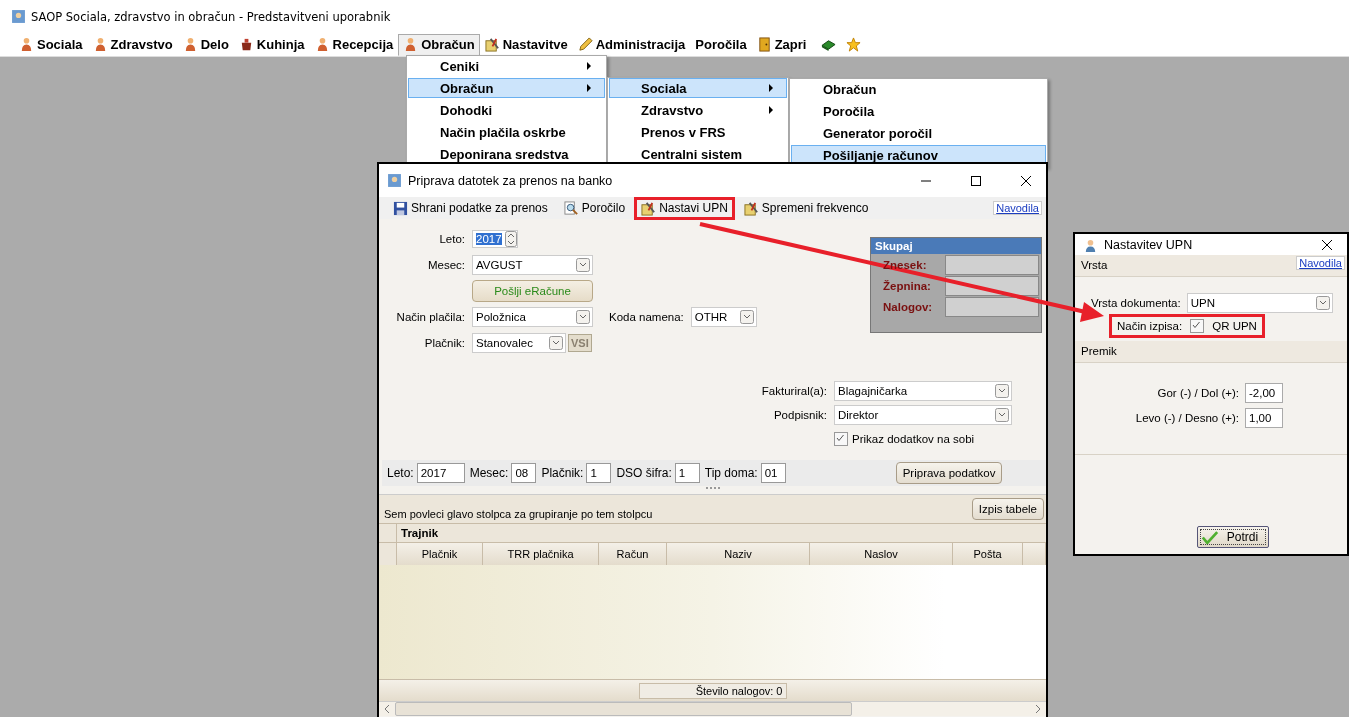 This screenshot has width=1349, height=717. What do you see at coordinates (532, 291) in the screenshot?
I see `send-button: Pošlji eRačune` at bounding box center [532, 291].